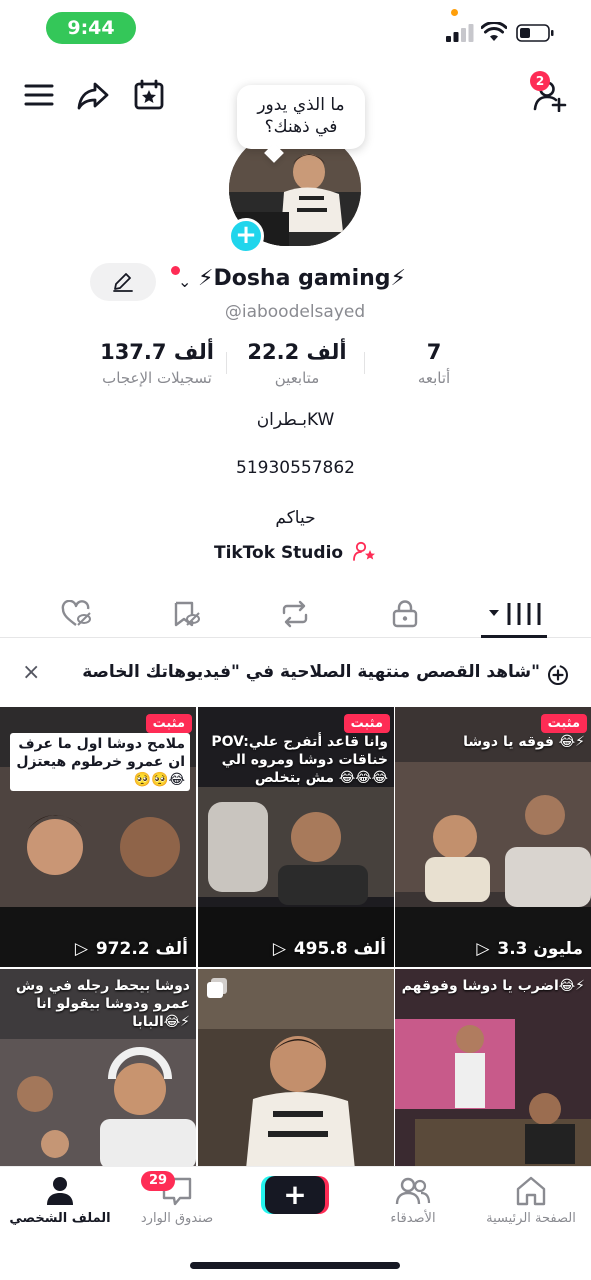 The height and width of the screenshot is (1280, 591). I want to click on status-time: 9:44, so click(91, 28).